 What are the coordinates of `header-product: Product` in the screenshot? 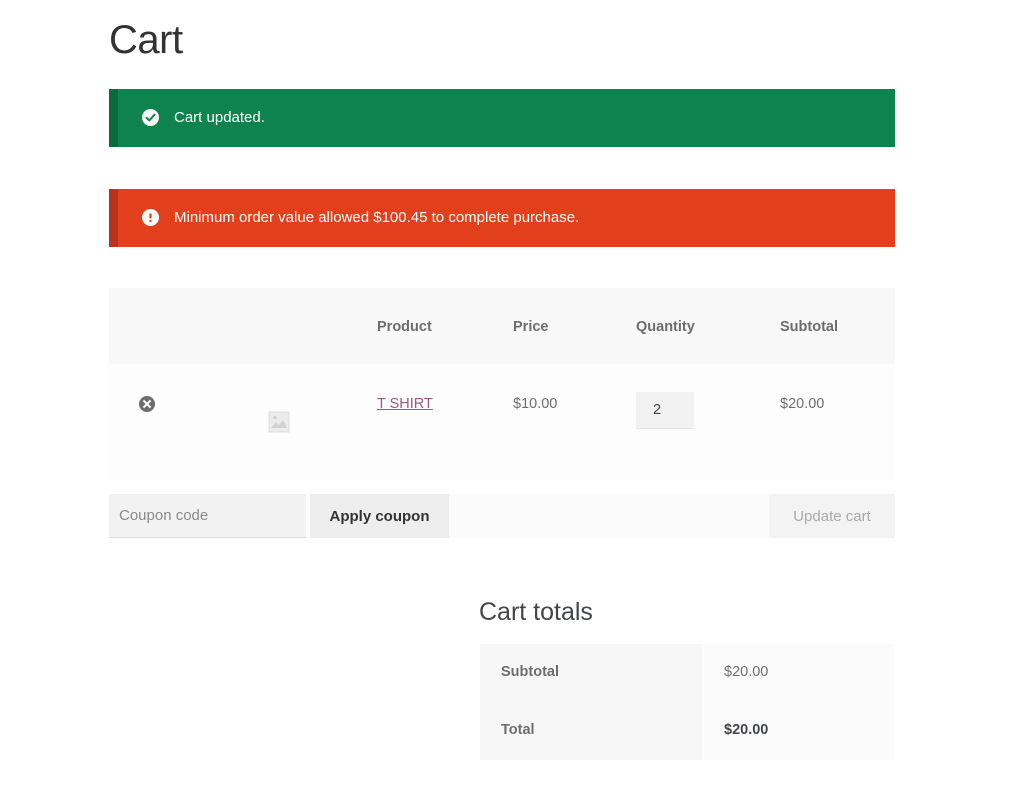 It's located at (404, 327).